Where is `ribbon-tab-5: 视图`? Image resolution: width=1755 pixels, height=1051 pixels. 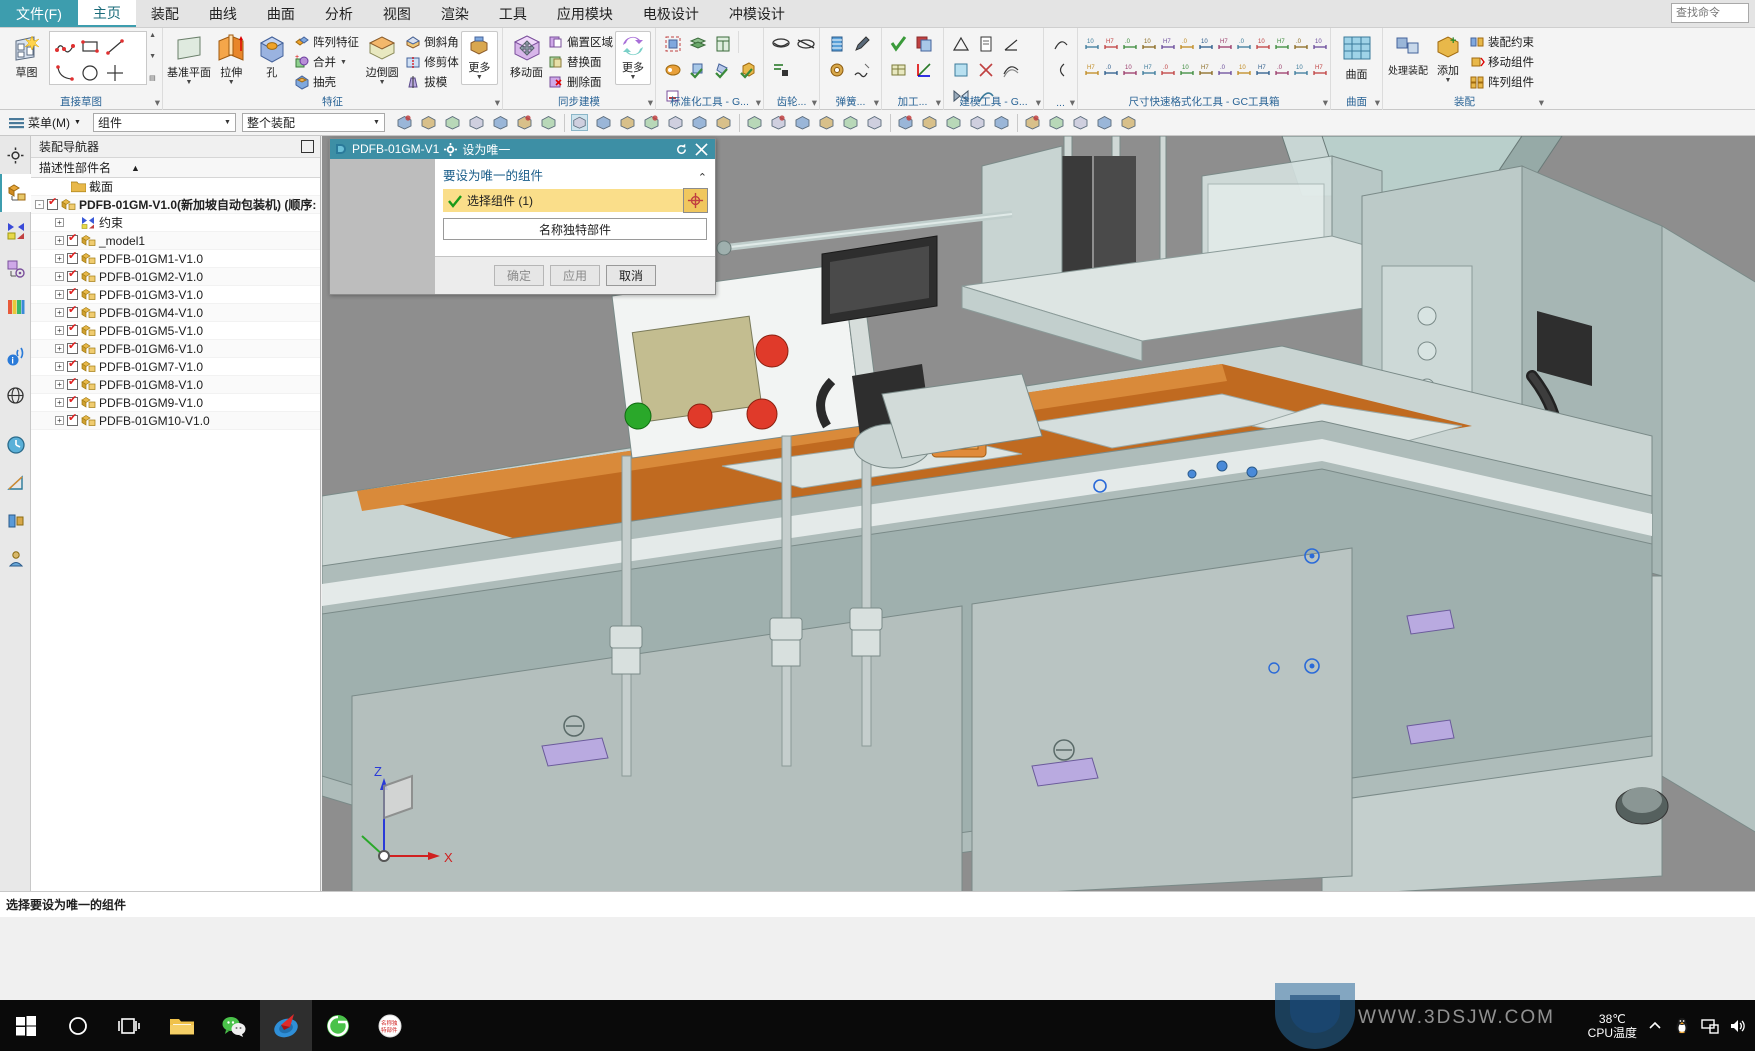 ribbon-tab-5: 视图 is located at coordinates (397, 13).